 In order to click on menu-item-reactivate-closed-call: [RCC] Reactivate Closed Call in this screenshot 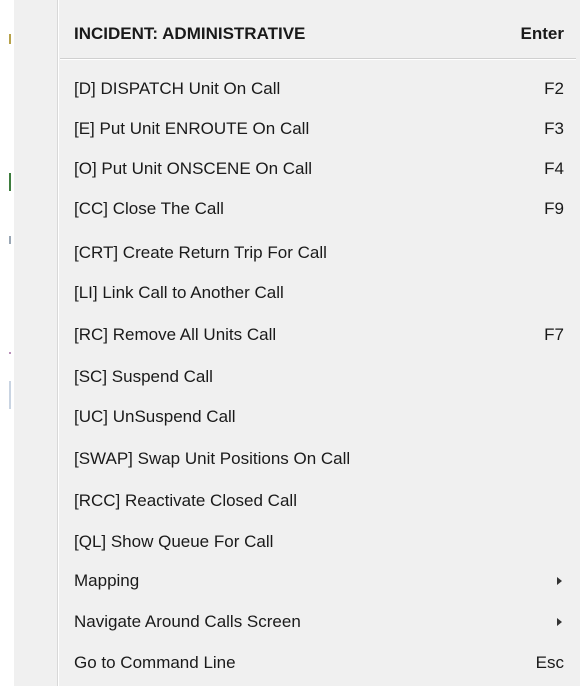, I will do `click(319, 501)`.